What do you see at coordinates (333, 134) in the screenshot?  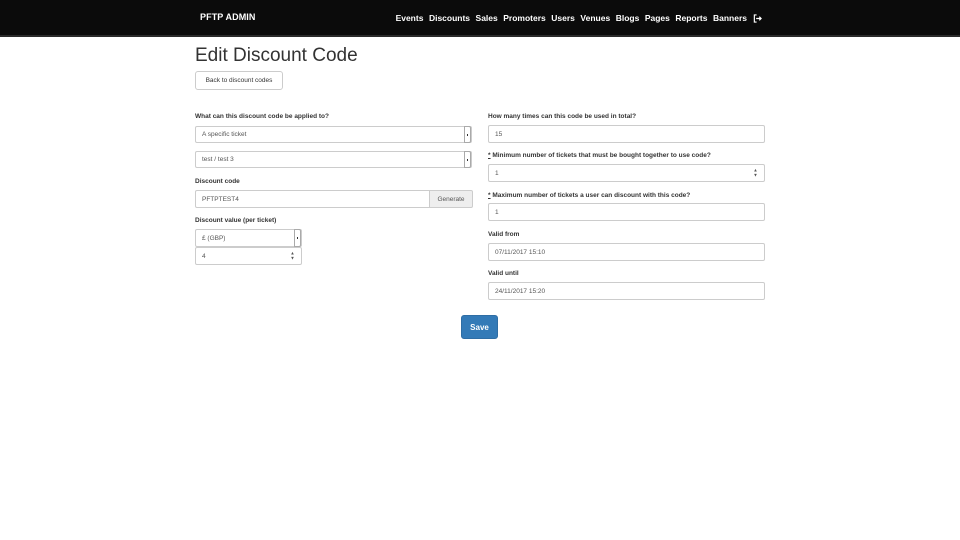 I see `applies-to-select: A specific ticket` at bounding box center [333, 134].